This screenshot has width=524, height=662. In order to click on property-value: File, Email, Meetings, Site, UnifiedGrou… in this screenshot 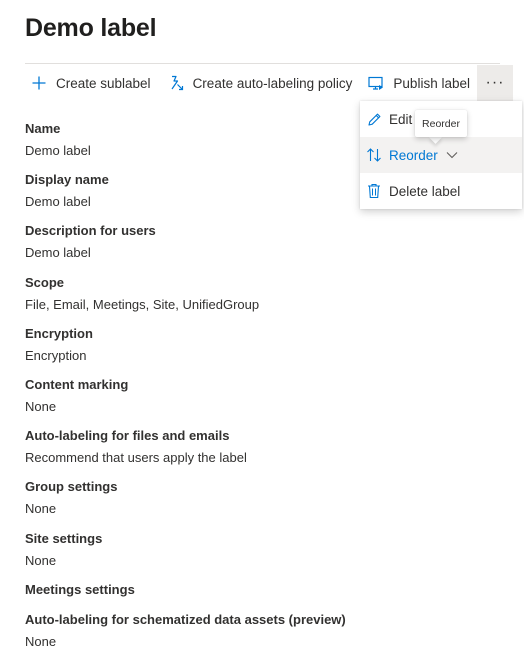, I will do `click(142, 304)`.